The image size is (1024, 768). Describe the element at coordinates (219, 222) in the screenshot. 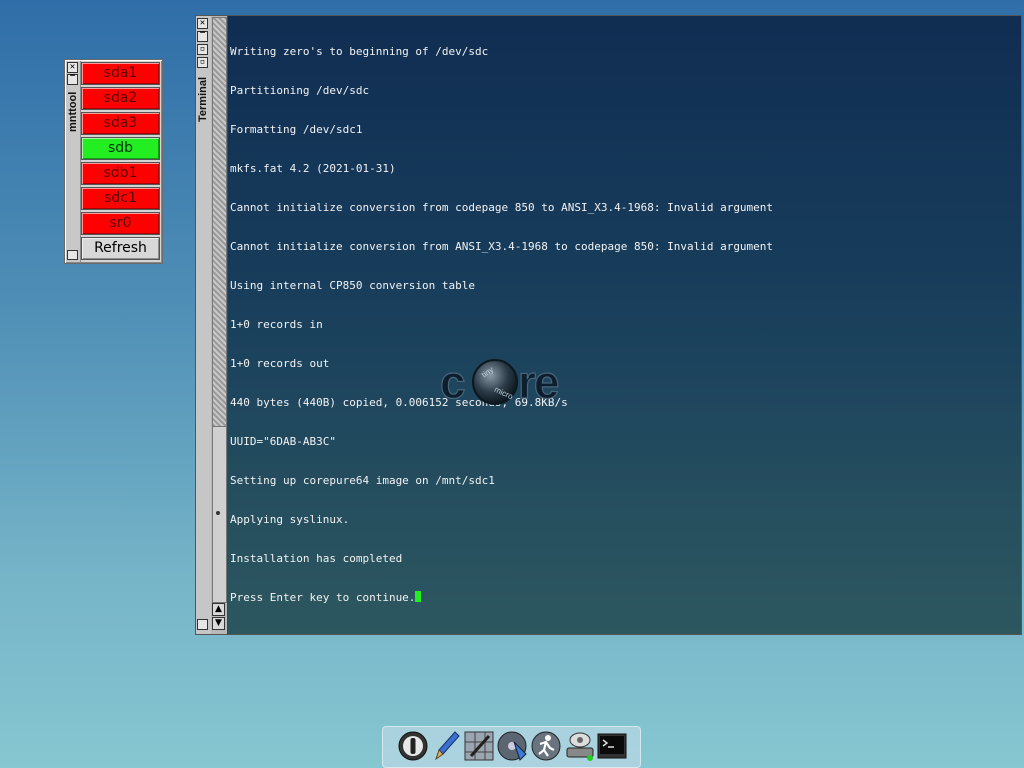

I see `scrollbar-track` at that location.